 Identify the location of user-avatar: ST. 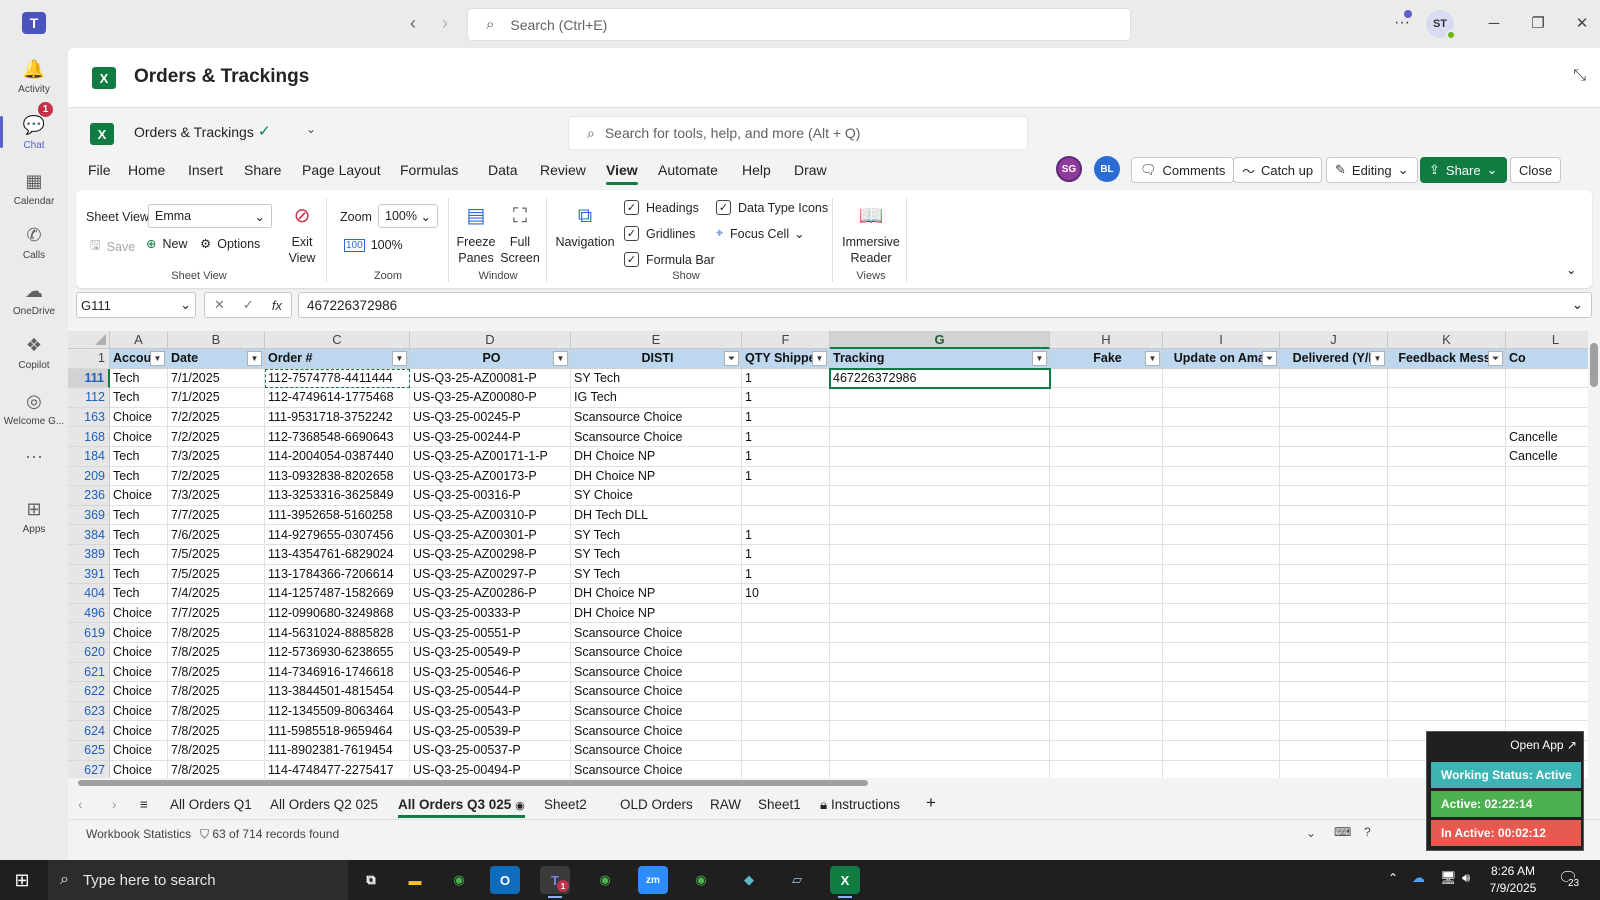
(1441, 25).